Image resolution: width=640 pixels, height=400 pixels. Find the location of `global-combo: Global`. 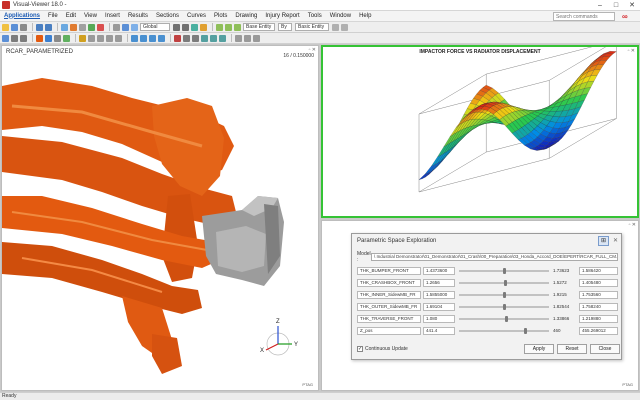

global-combo: Global is located at coordinates (155, 27).